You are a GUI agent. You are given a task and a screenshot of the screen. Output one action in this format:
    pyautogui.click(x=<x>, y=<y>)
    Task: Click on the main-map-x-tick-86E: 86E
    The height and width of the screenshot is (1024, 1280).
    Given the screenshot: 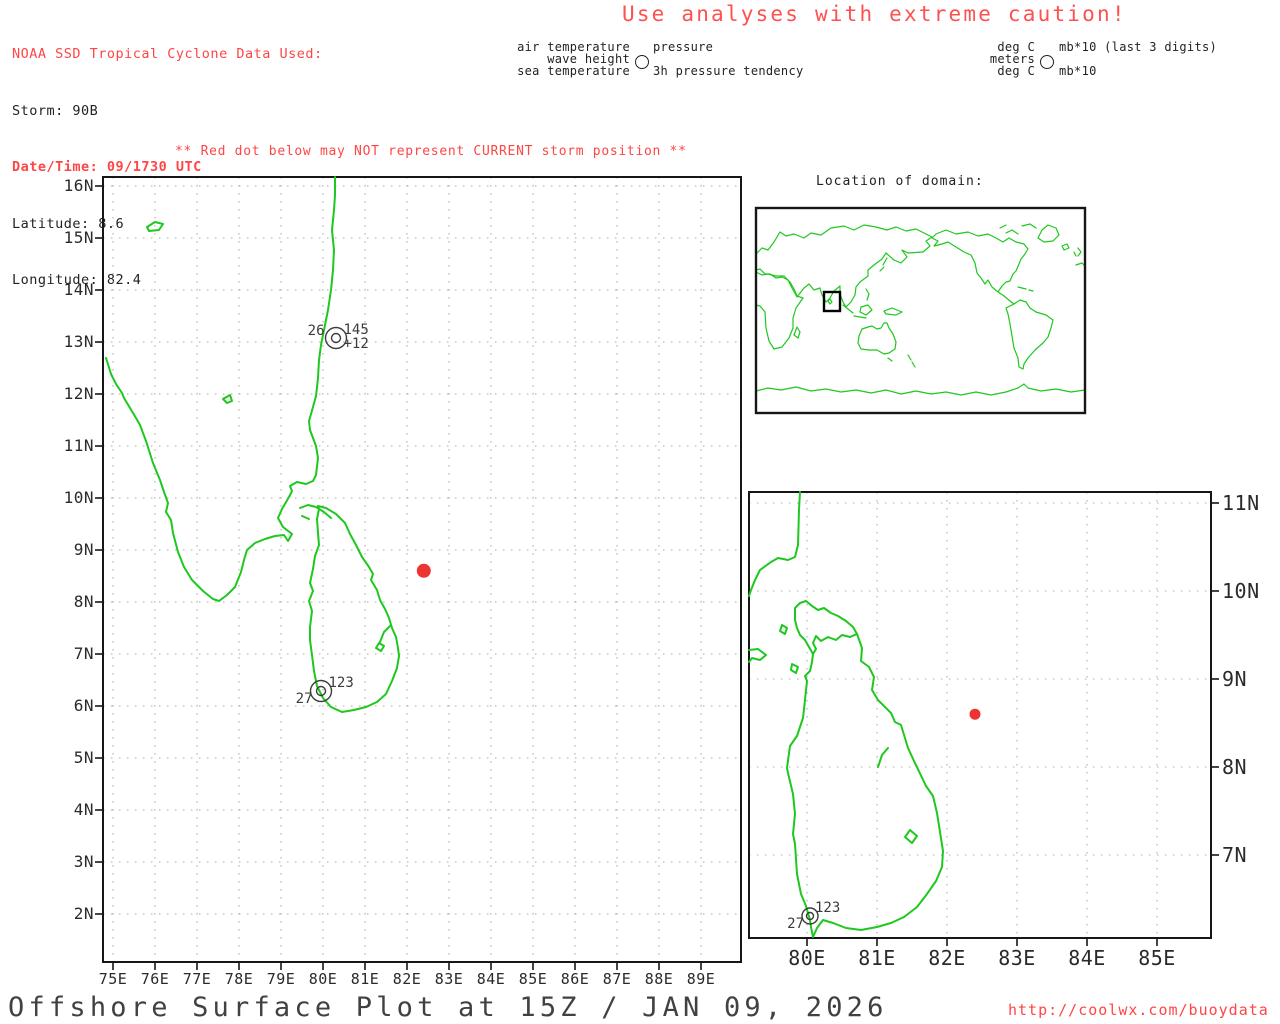 What is the action you would take?
    pyautogui.click(x=575, y=979)
    